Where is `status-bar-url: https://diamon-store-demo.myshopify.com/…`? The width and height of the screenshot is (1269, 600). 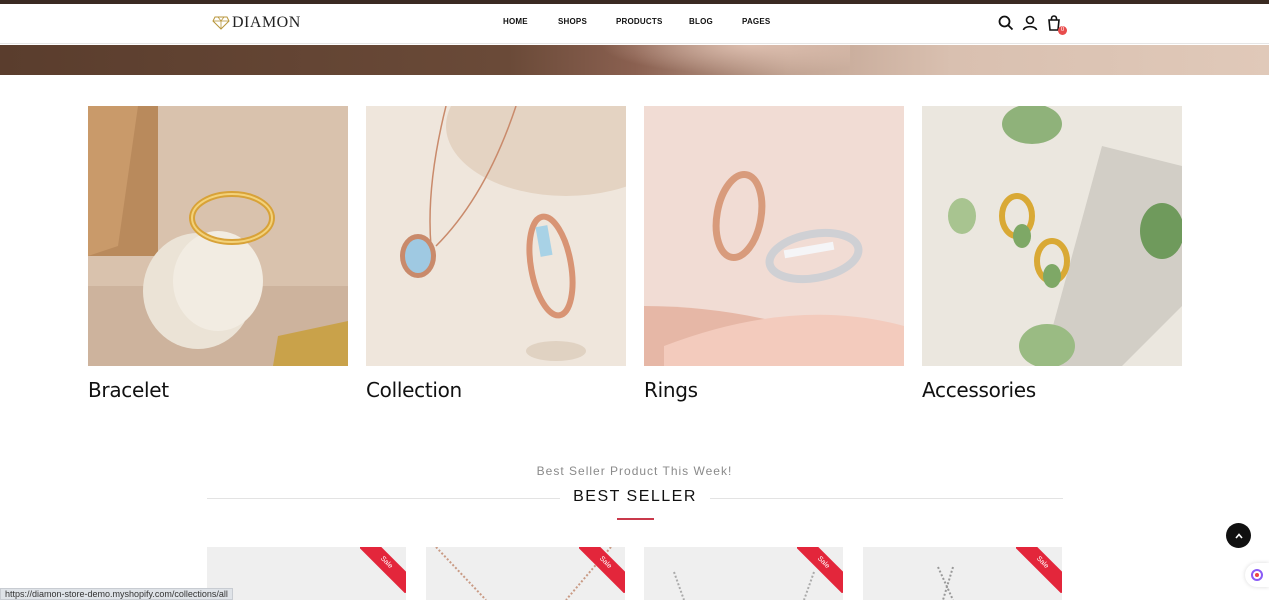 status-bar-url: https://diamon-store-demo.myshopify.com/… is located at coordinates (116, 594).